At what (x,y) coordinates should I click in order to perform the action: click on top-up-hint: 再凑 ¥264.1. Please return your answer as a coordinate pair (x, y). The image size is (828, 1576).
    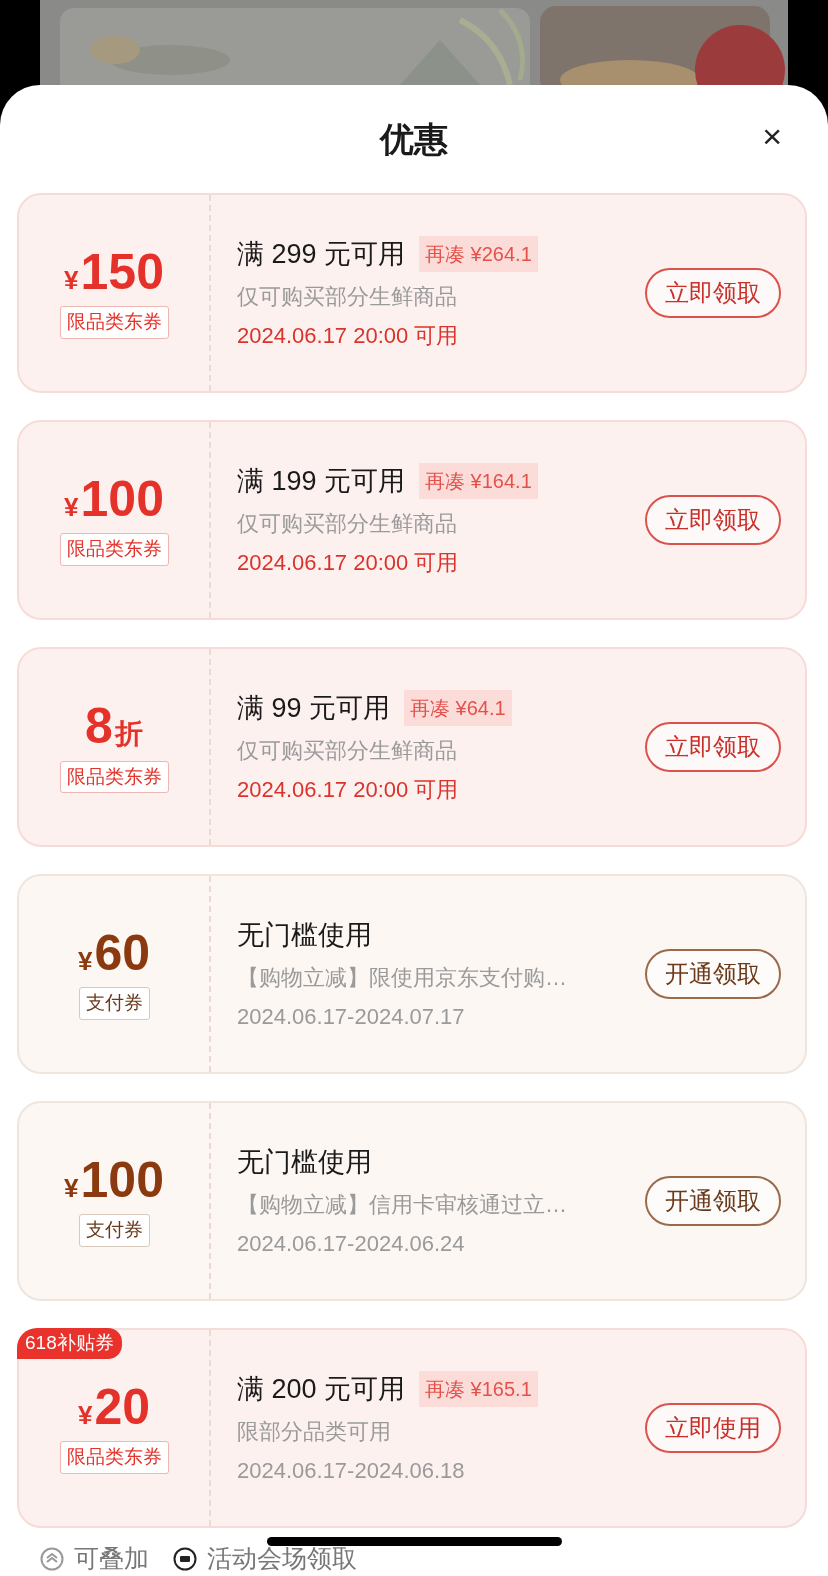
    Looking at the image, I should click on (478, 254).